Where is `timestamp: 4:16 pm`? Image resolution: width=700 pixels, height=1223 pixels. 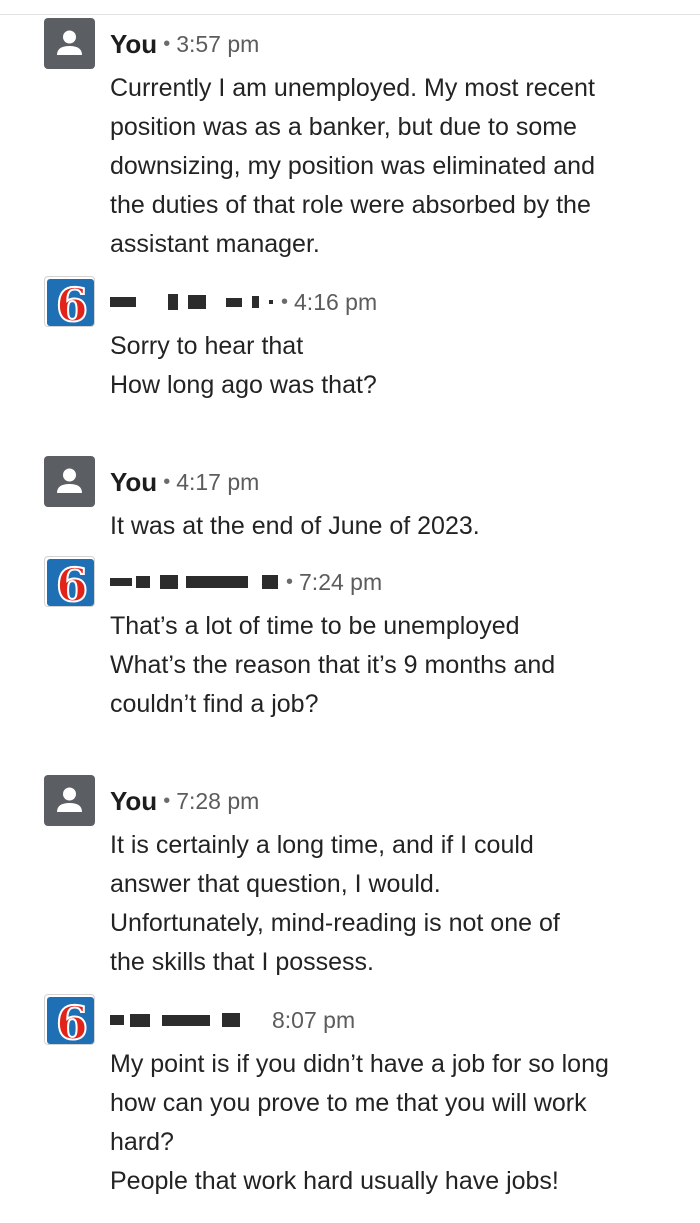 timestamp: 4:16 pm is located at coordinates (336, 301).